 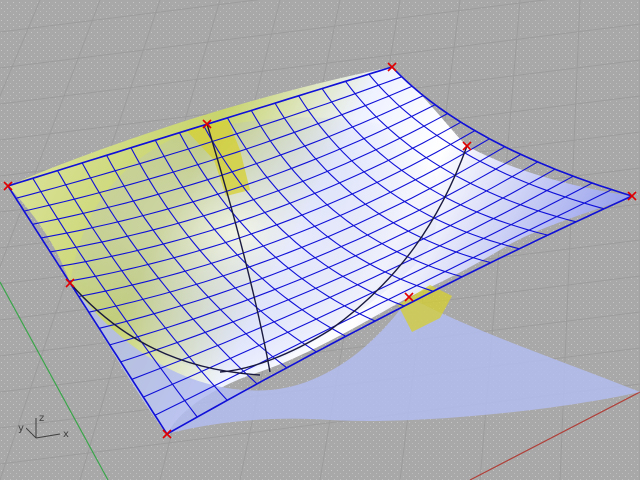 What do you see at coordinates (66, 434) in the screenshot?
I see `axis-widget-x-label: x` at bounding box center [66, 434].